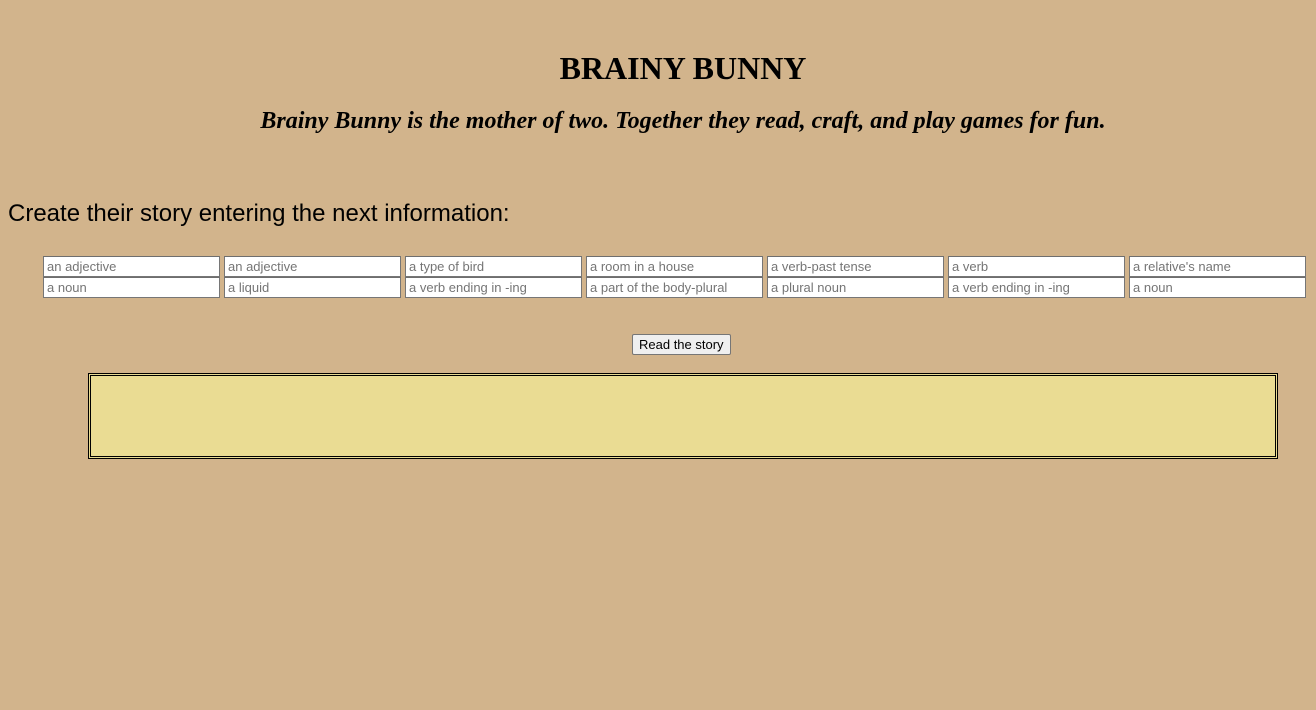 Image resolution: width=1316 pixels, height=710 pixels. What do you see at coordinates (681, 344) in the screenshot?
I see `read-story-button: Read the story` at bounding box center [681, 344].